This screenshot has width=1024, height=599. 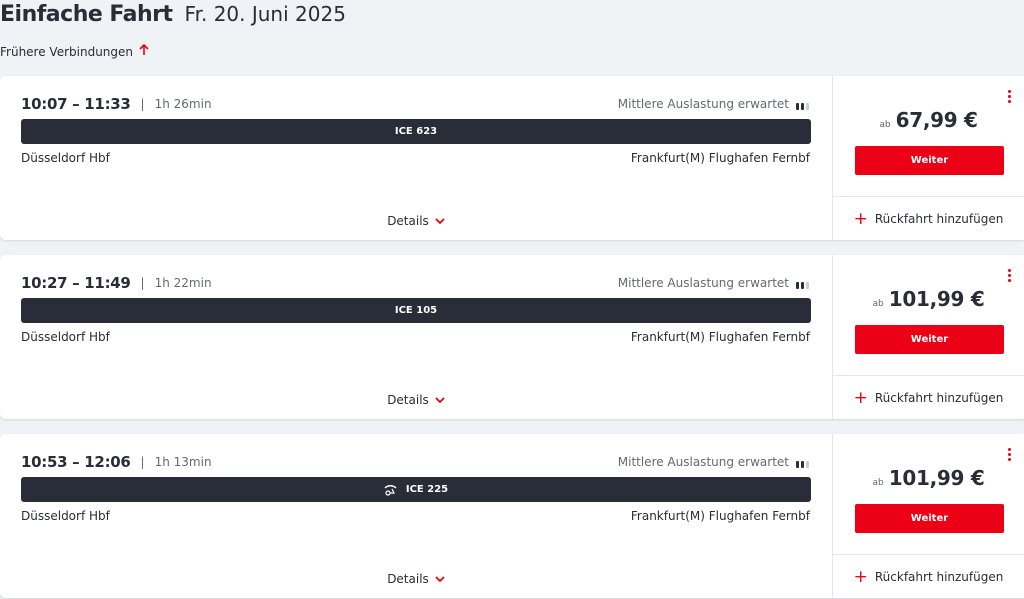 I want to click on train-bar: ICE 623, so click(x=416, y=131).